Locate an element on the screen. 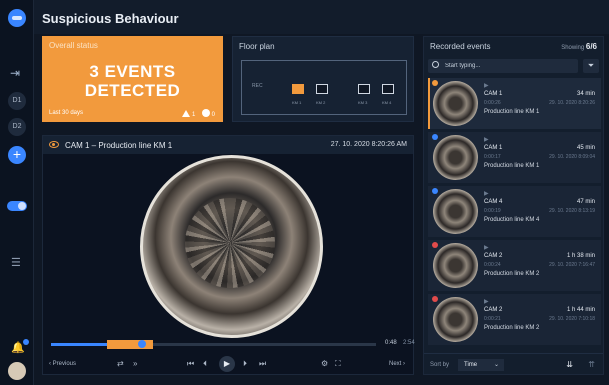 This screenshot has height=385, width=609. events-search is located at coordinates (503, 66).